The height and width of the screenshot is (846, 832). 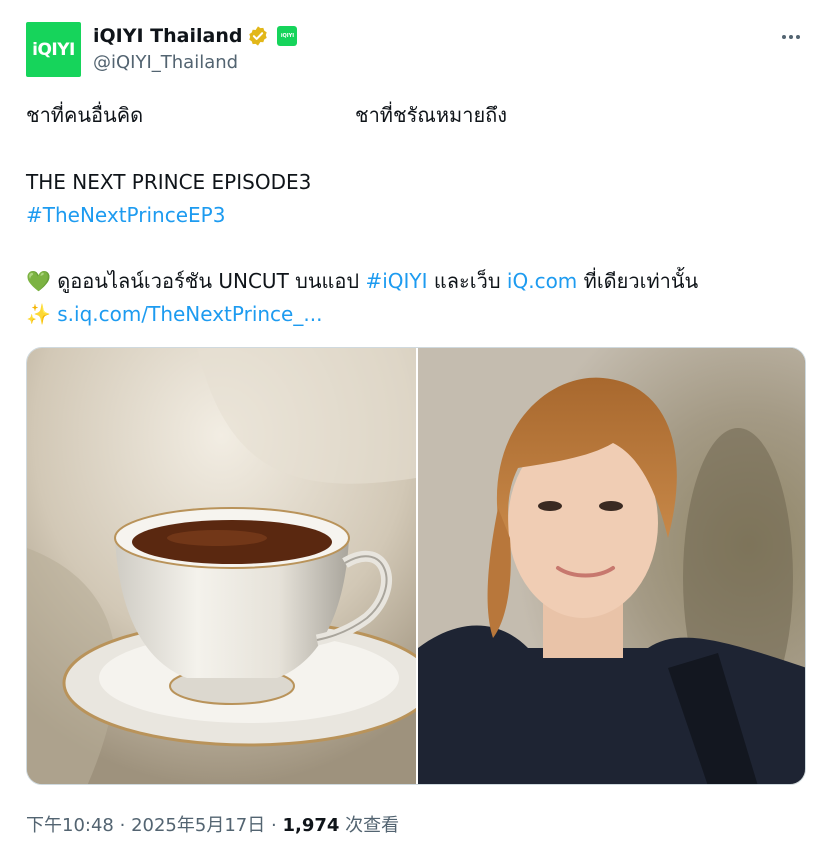 I want to click on tweet-footer: 下午10:48 · 2025年5月17日 · 1,974 次查看, so click(x=212, y=824).